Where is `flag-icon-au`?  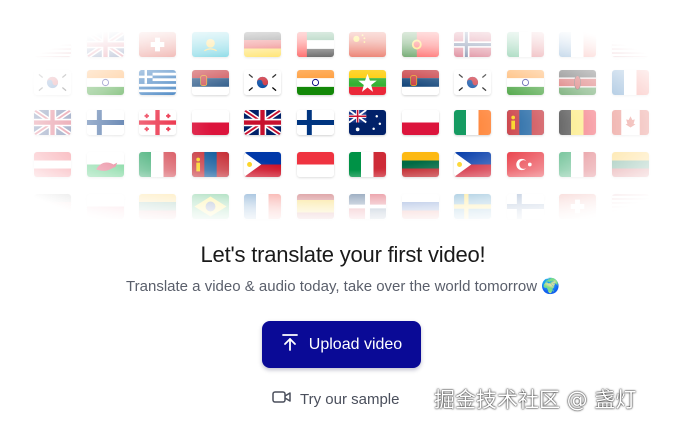
flag-icon-au is located at coordinates (367, 122).